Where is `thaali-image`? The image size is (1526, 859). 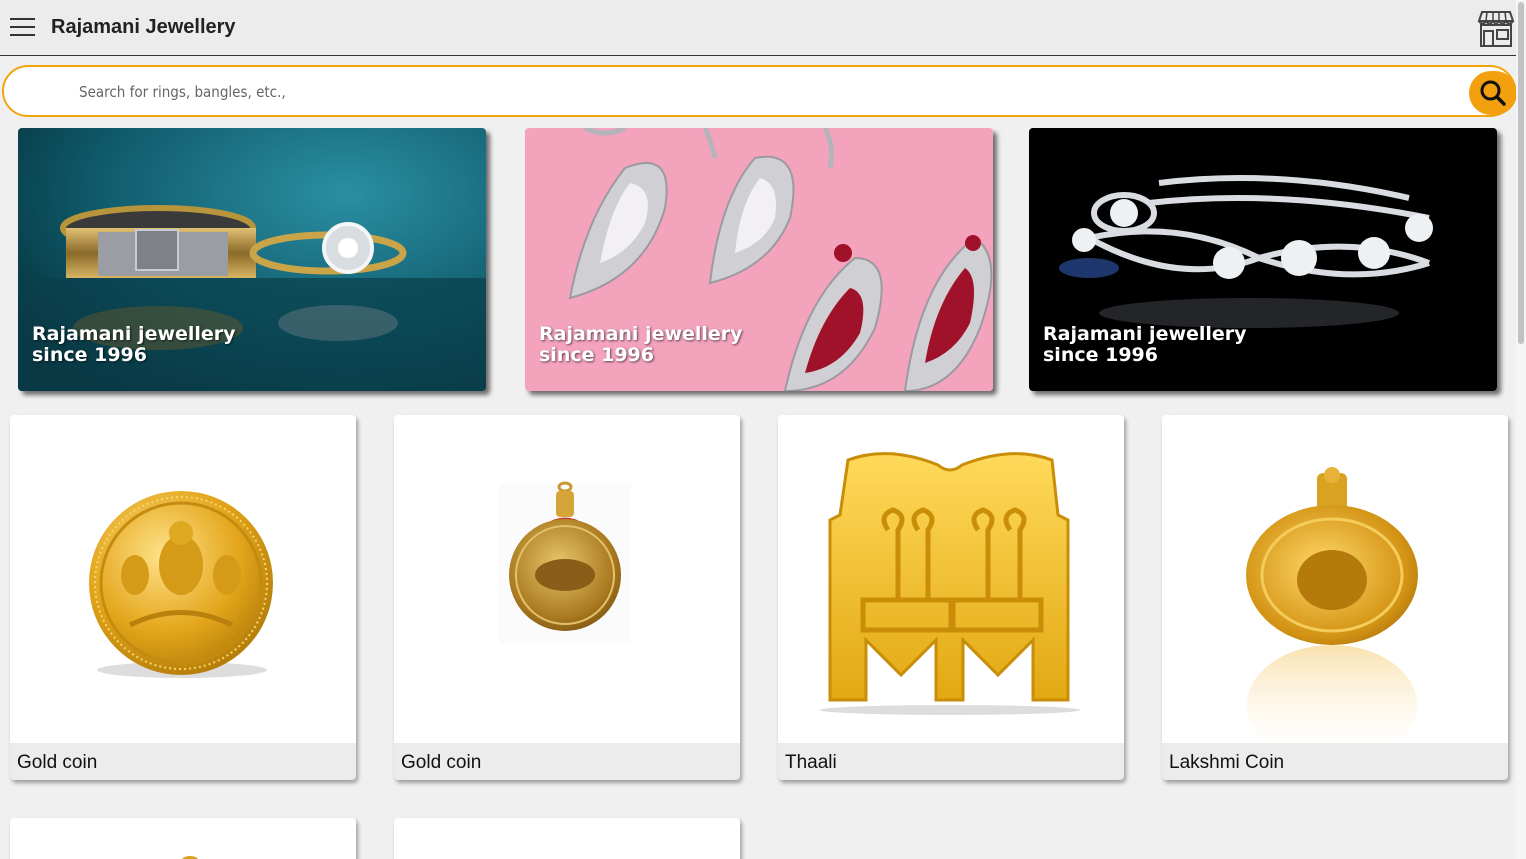 thaali-image is located at coordinates (950, 583).